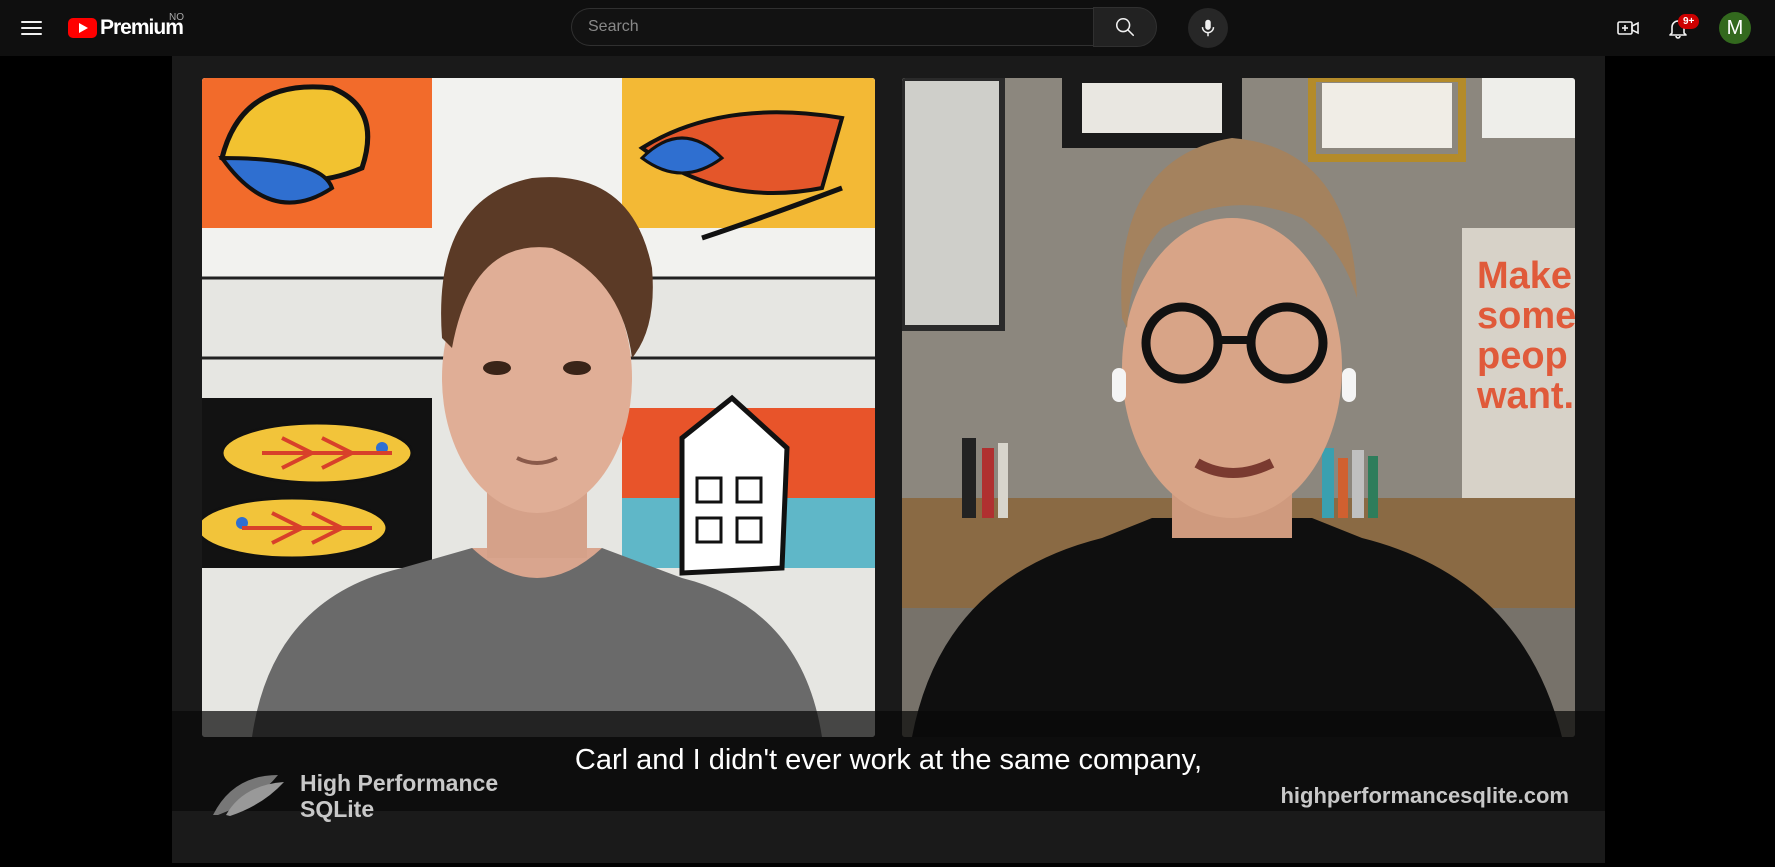  I want to click on search-box, so click(864, 27).